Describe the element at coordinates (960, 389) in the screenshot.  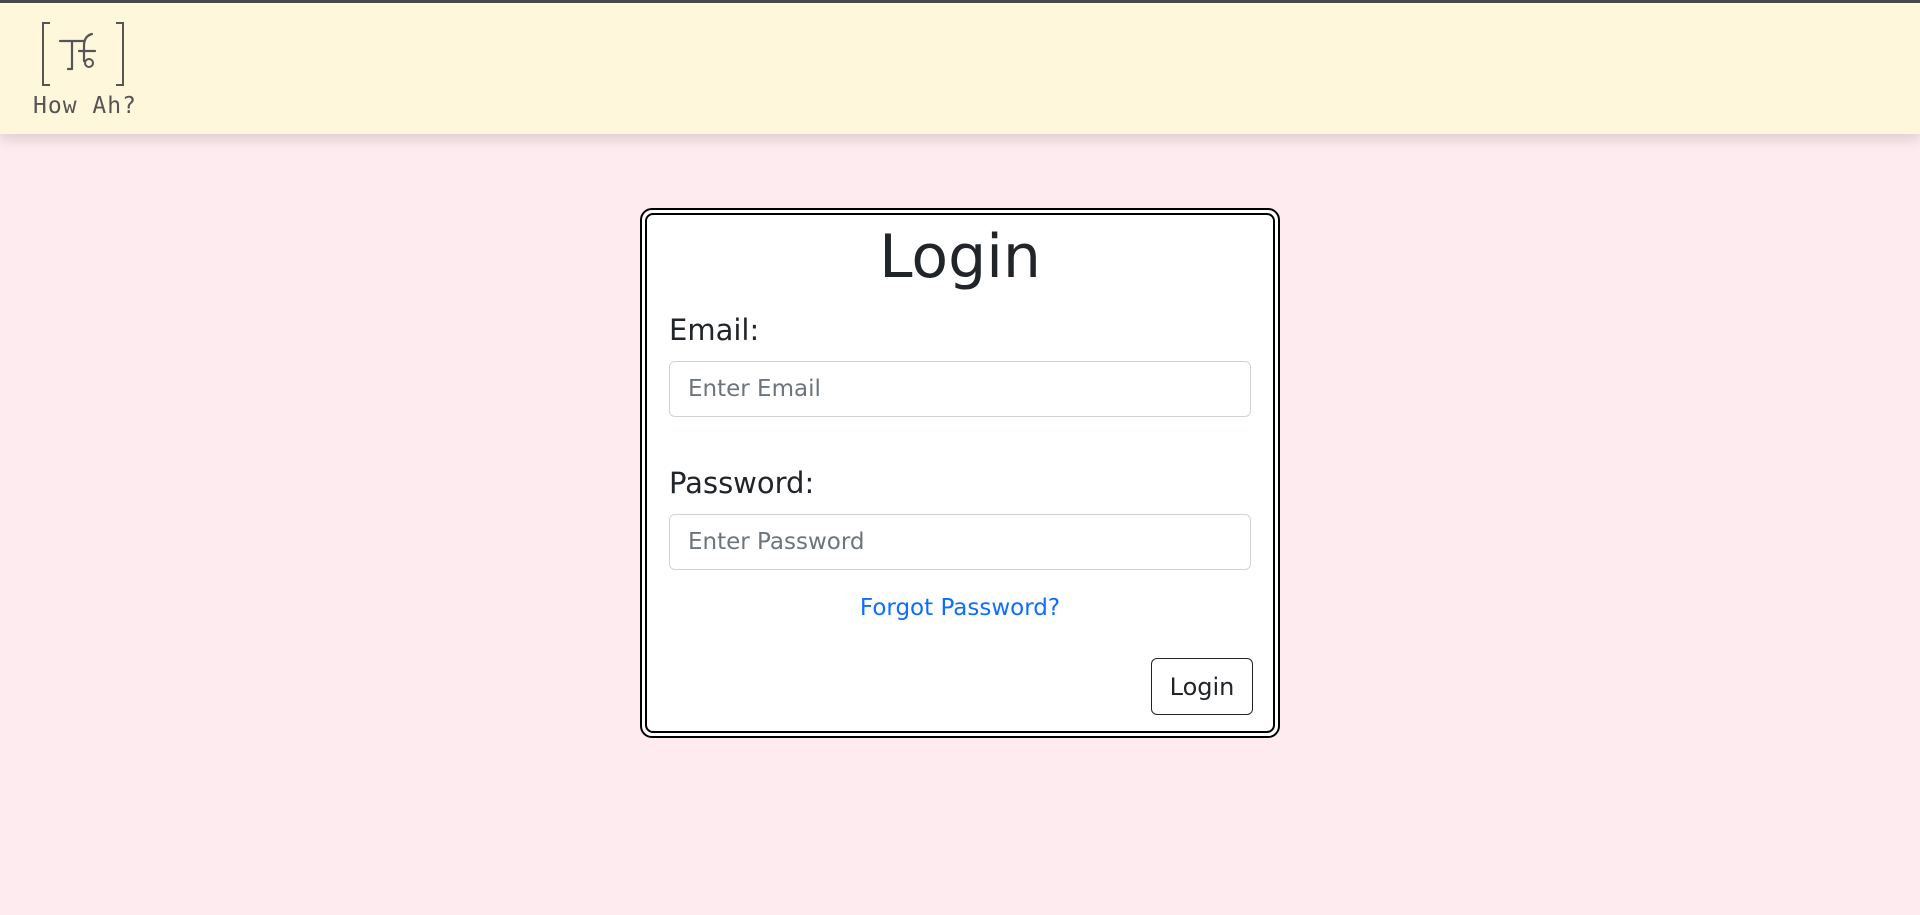
I see `email-input` at that location.